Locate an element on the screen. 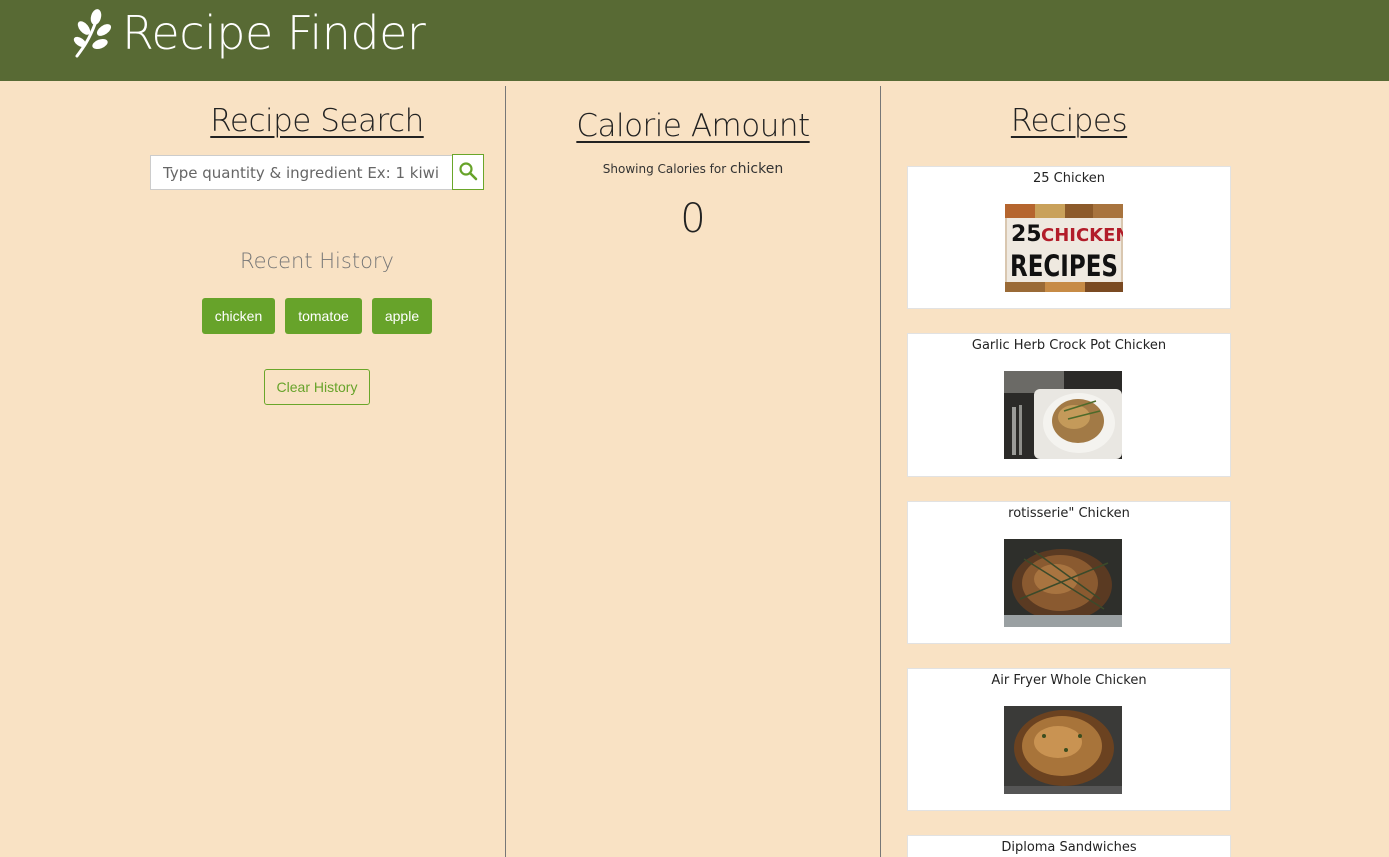 The image size is (1389, 857). image-text-25: 25 is located at coordinates (1026, 234).